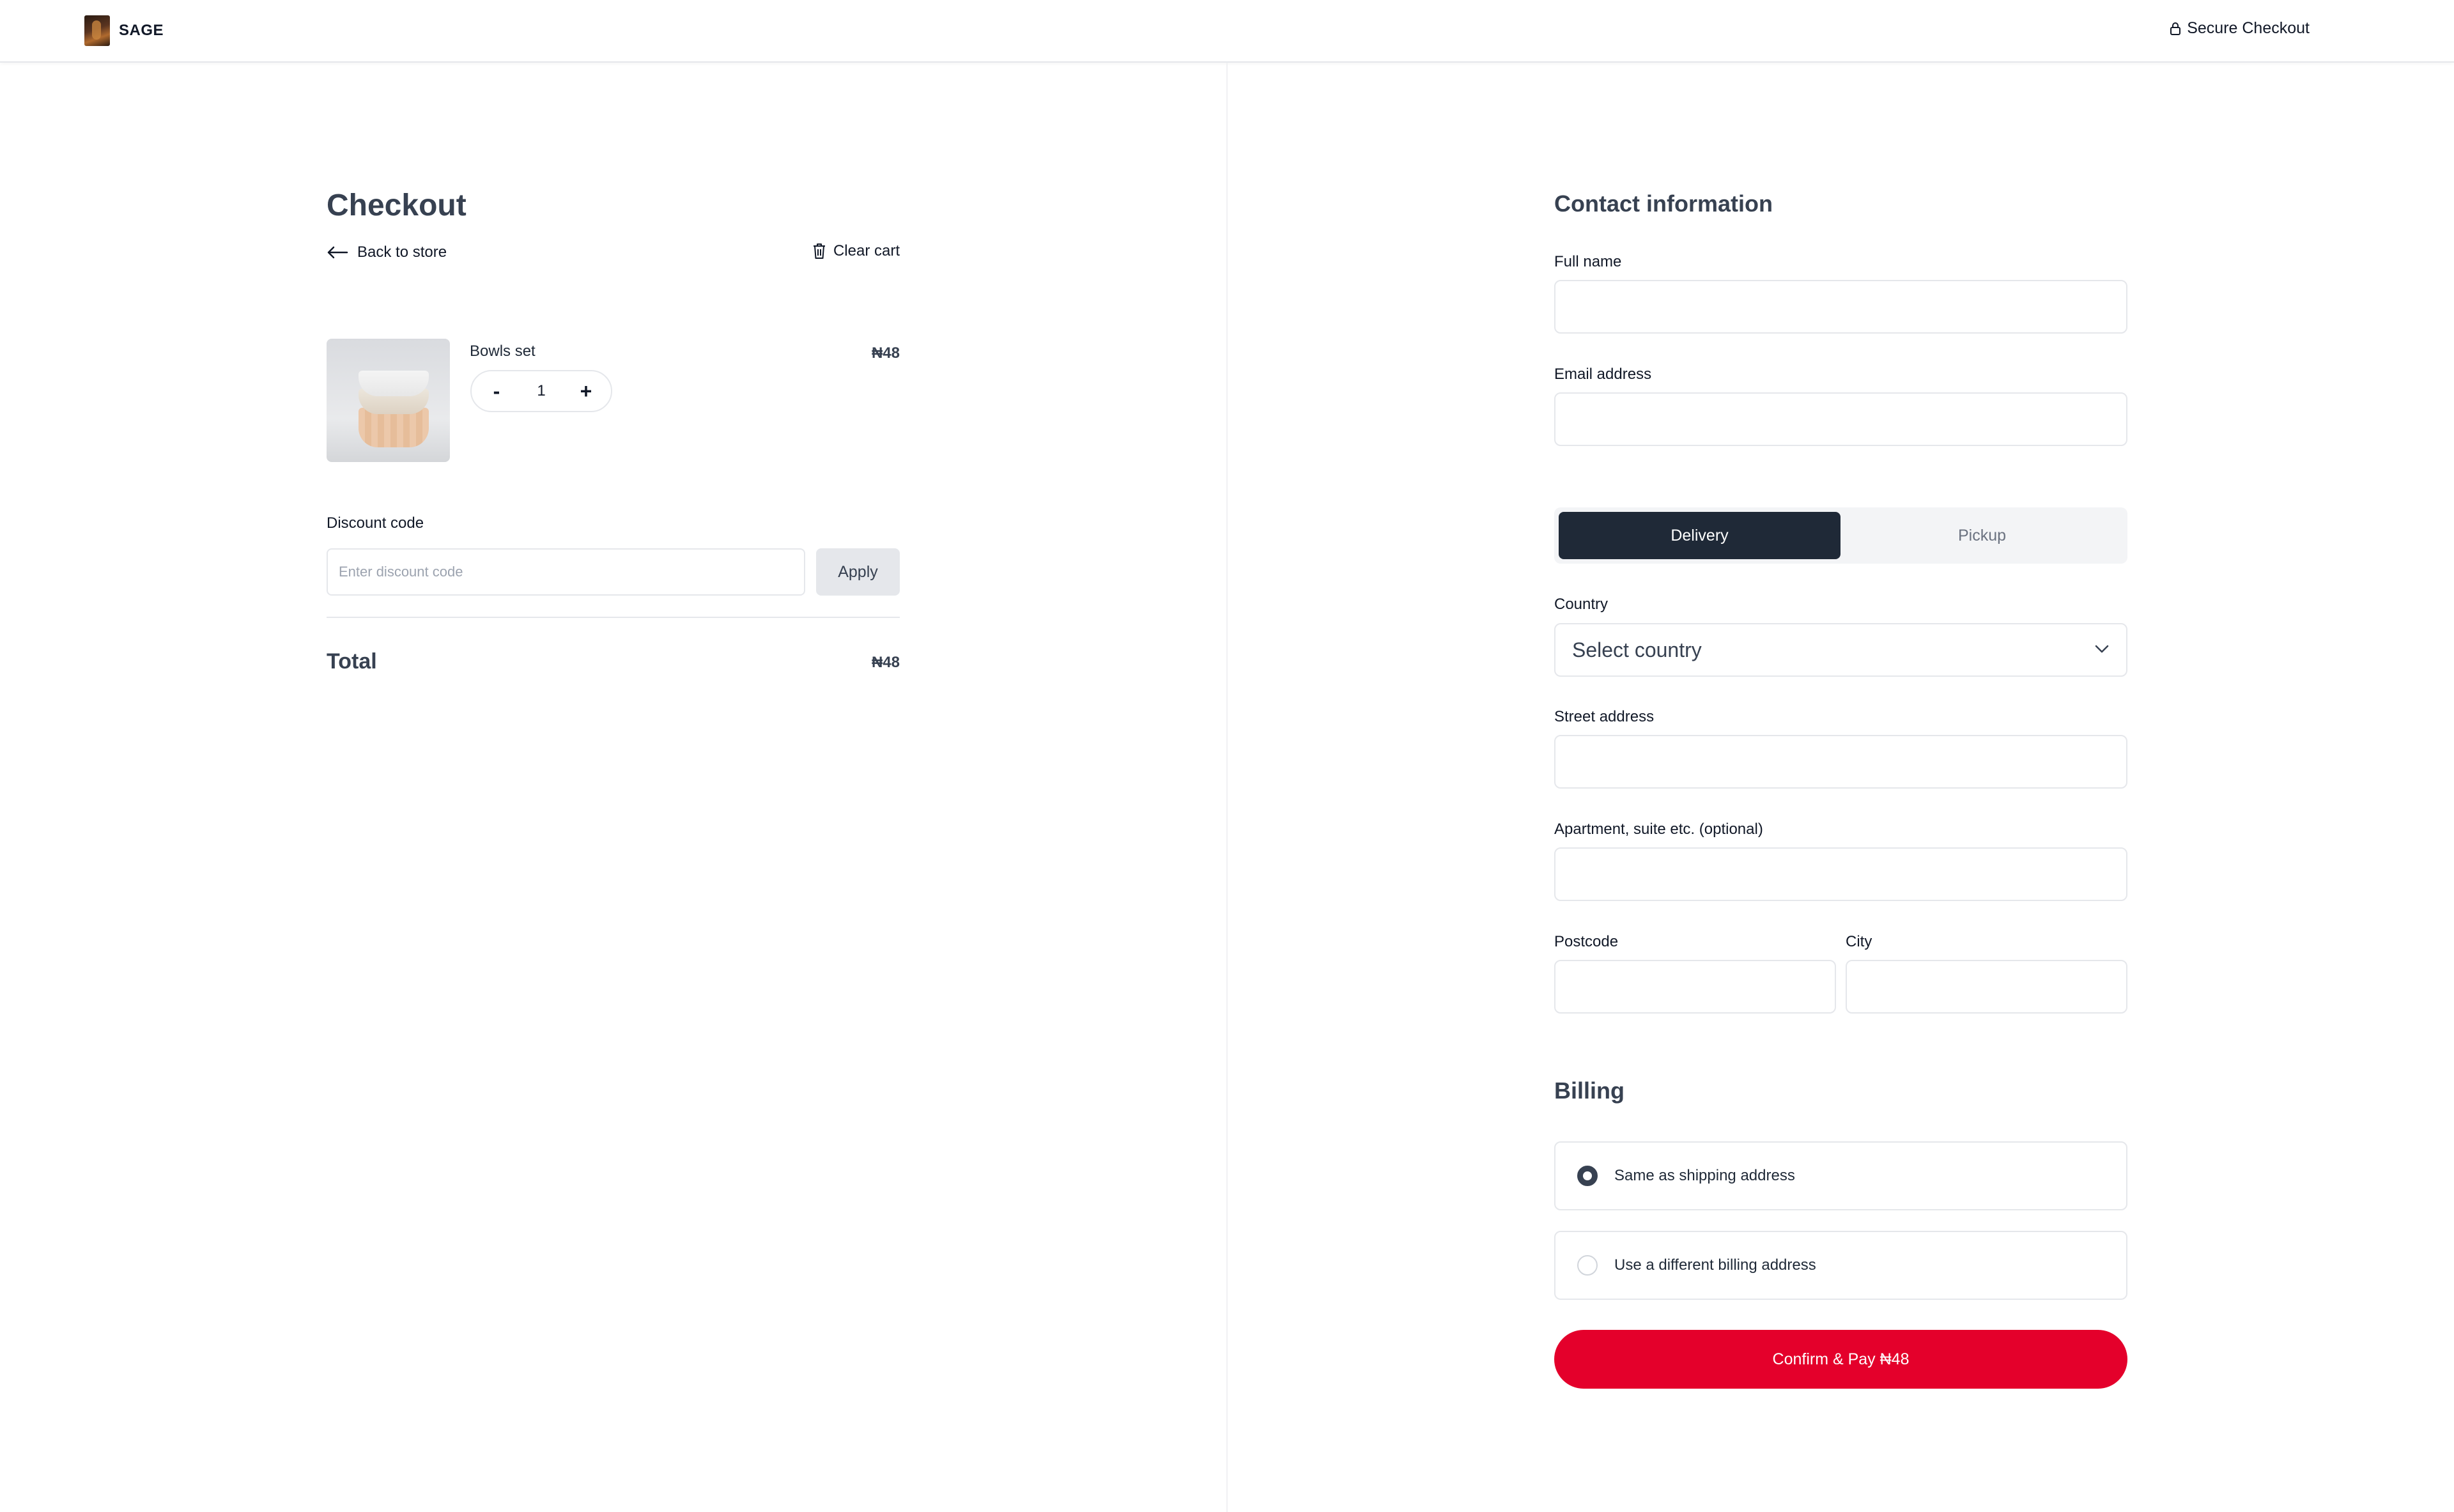  What do you see at coordinates (866, 251) in the screenshot?
I see `clear-cart-label: Clear cart` at bounding box center [866, 251].